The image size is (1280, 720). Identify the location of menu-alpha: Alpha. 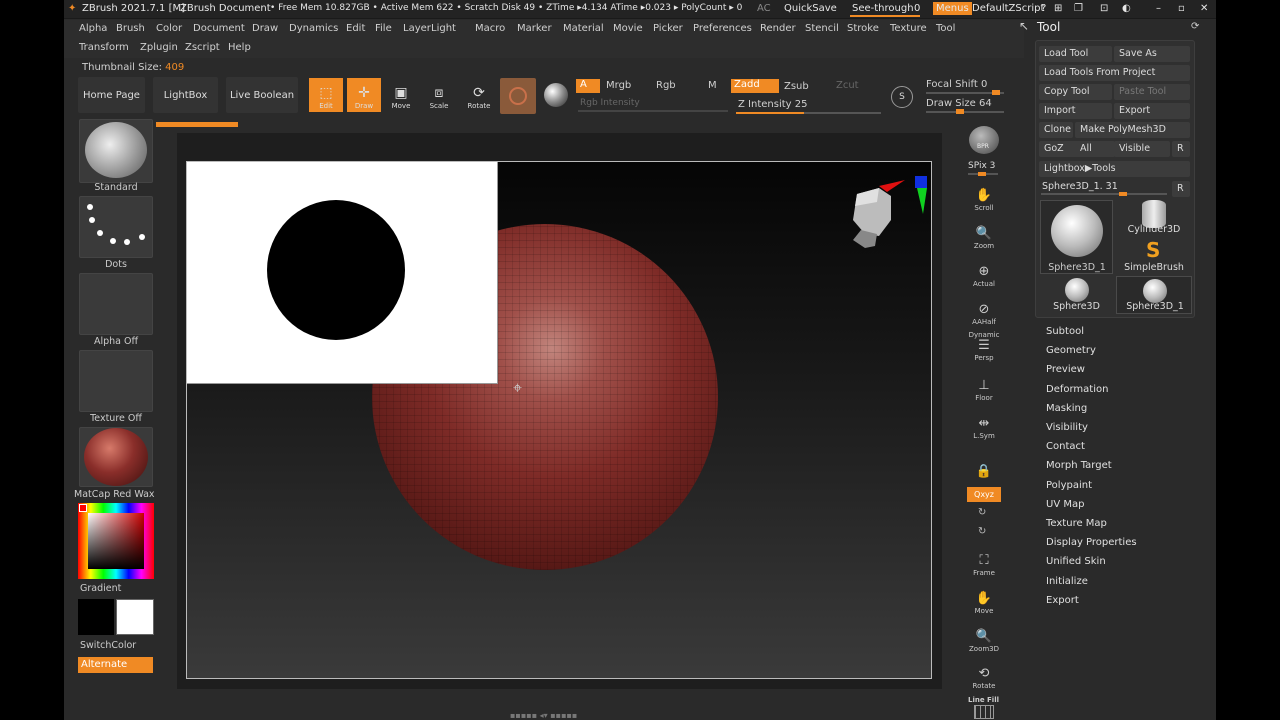
(93, 28).